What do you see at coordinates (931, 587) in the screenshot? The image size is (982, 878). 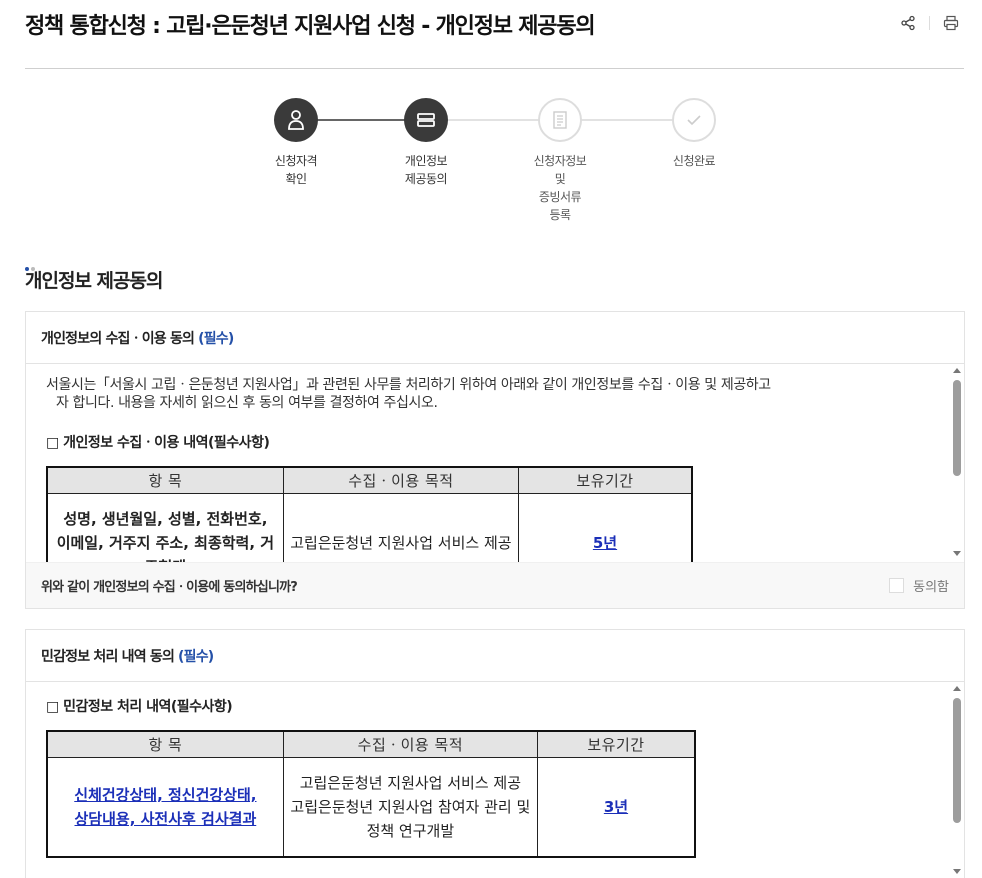 I see `agree-label: 동의함` at bounding box center [931, 587].